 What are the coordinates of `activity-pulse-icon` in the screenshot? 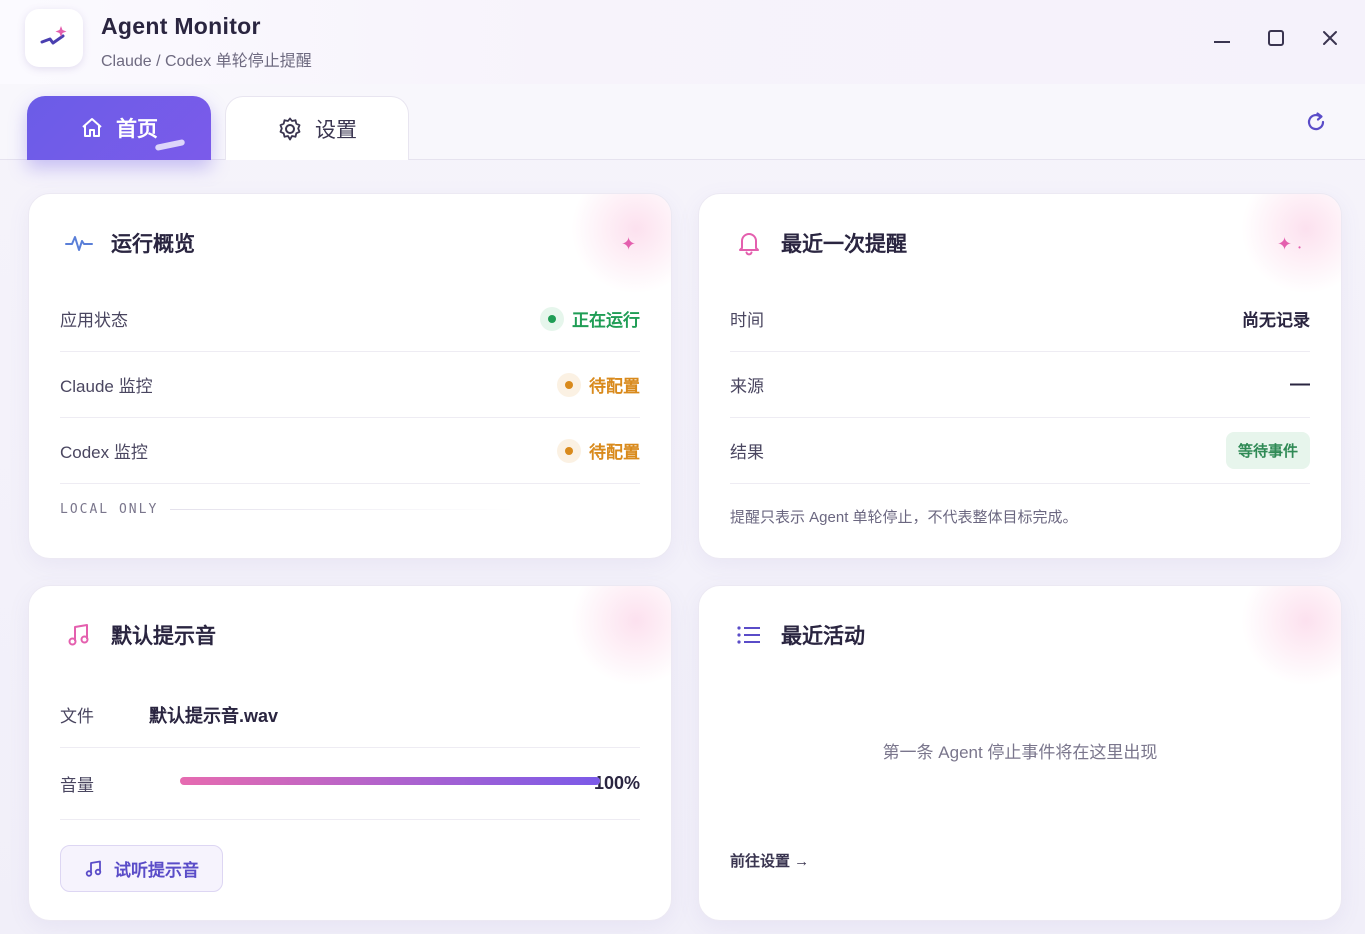 It's located at (79, 243).